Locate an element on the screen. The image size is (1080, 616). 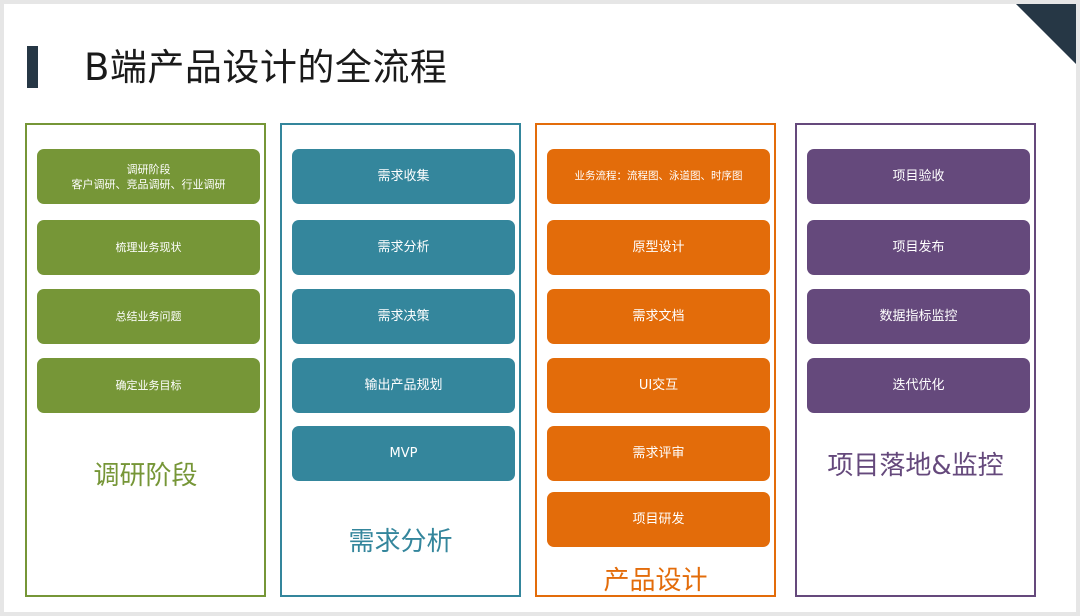
design-step-1: 业务流程：流程图、泳道图、时序图 is located at coordinates (658, 176).